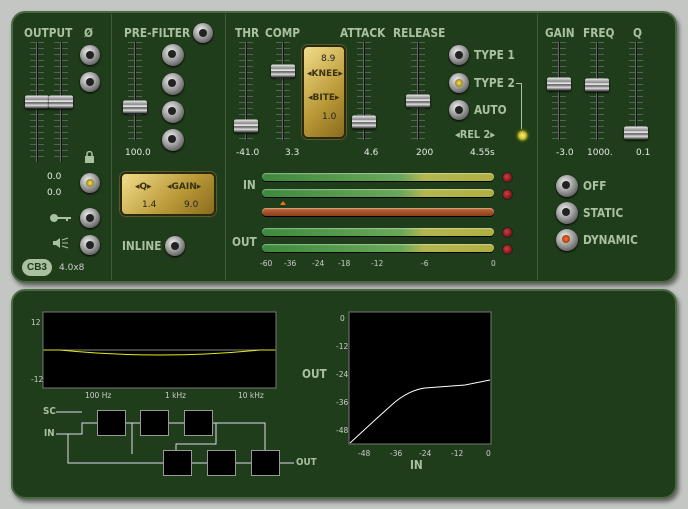 This screenshot has width=688, height=509. What do you see at coordinates (265, 463) in the screenshot?
I see `compressor-block` at bounding box center [265, 463].